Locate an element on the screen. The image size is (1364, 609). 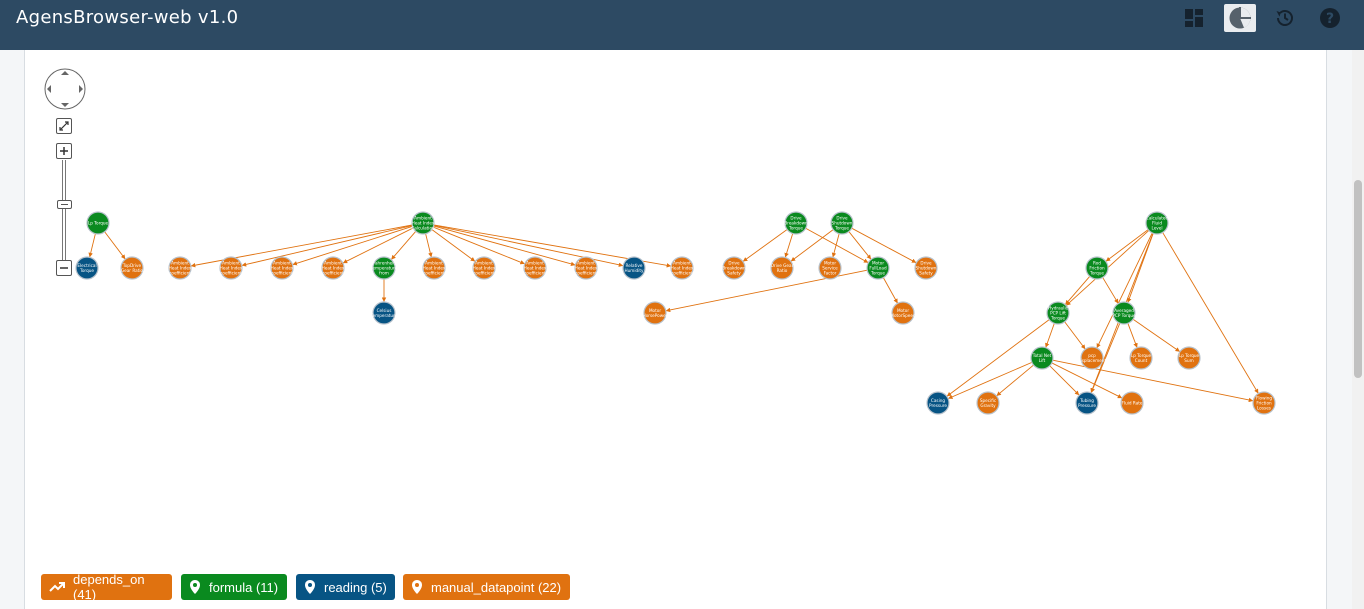
graph-node-manual: Flowing Friction Losses is located at coordinates (1264, 403).